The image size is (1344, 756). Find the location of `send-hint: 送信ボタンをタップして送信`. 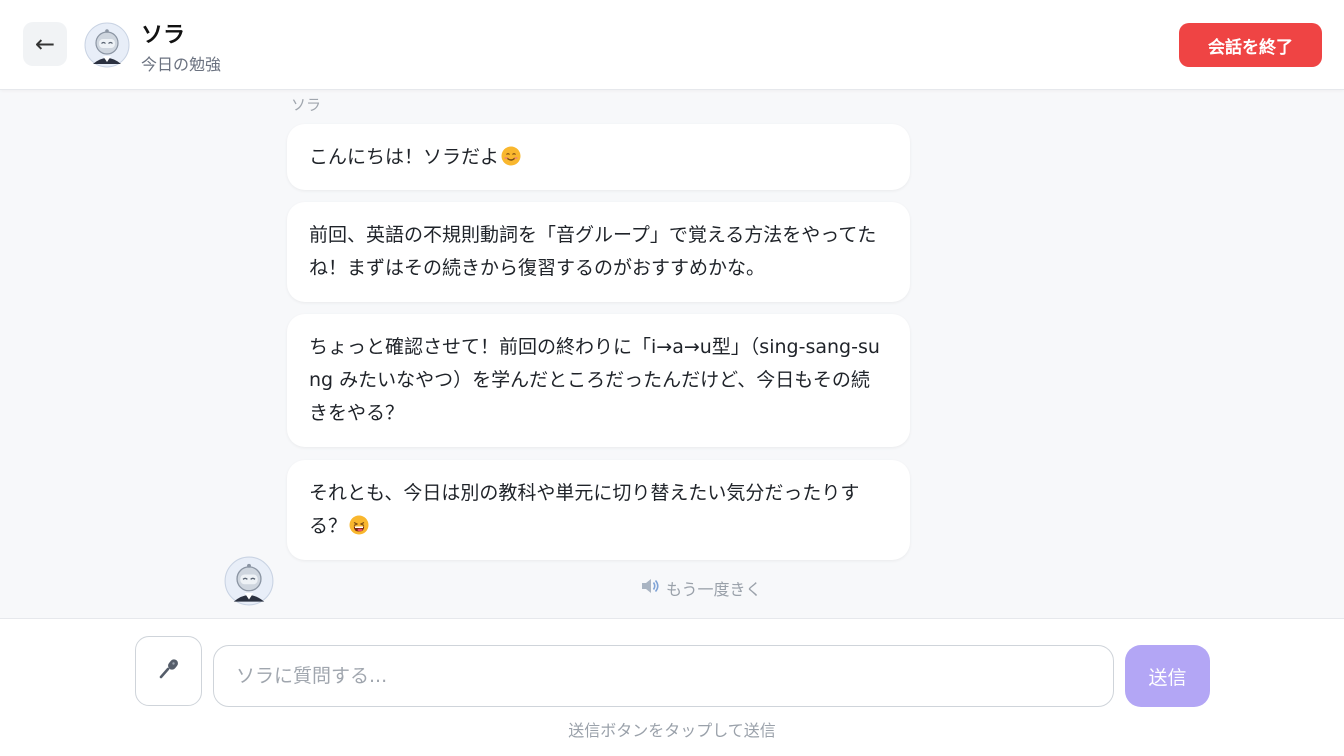

send-hint: 送信ボタンをタップして送信 is located at coordinates (672, 730).